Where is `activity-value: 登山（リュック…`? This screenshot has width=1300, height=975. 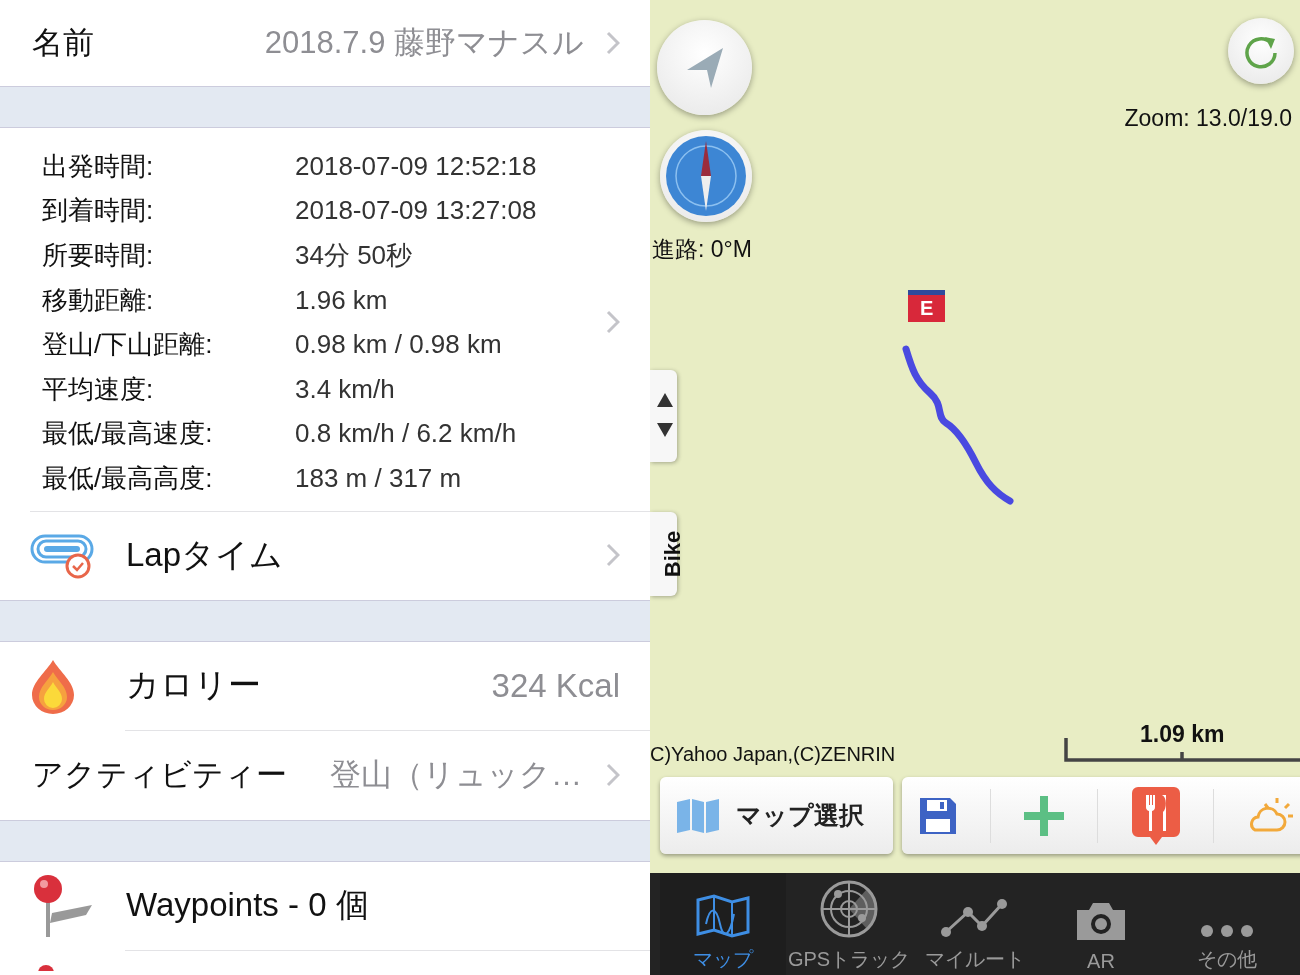
activity-value: 登山（リュック… is located at coordinates (456, 775).